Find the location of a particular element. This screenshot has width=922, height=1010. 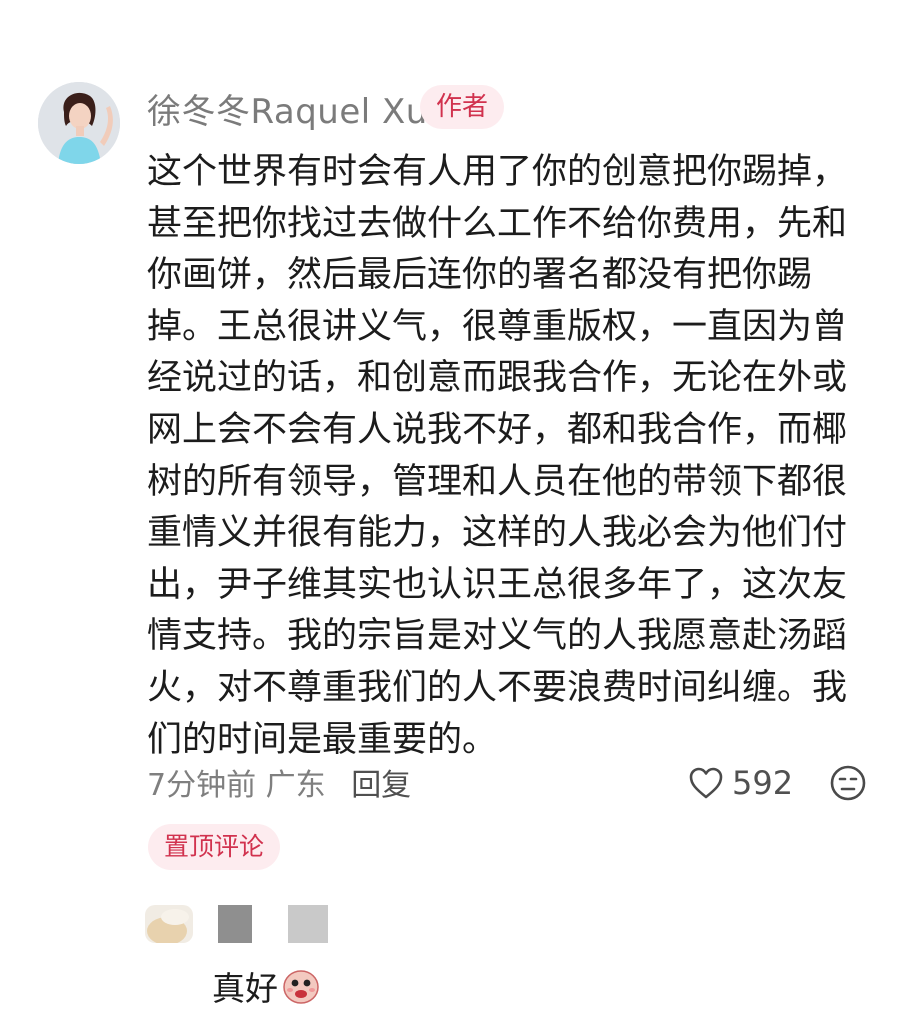

redacted-username is located at coordinates (235, 924).